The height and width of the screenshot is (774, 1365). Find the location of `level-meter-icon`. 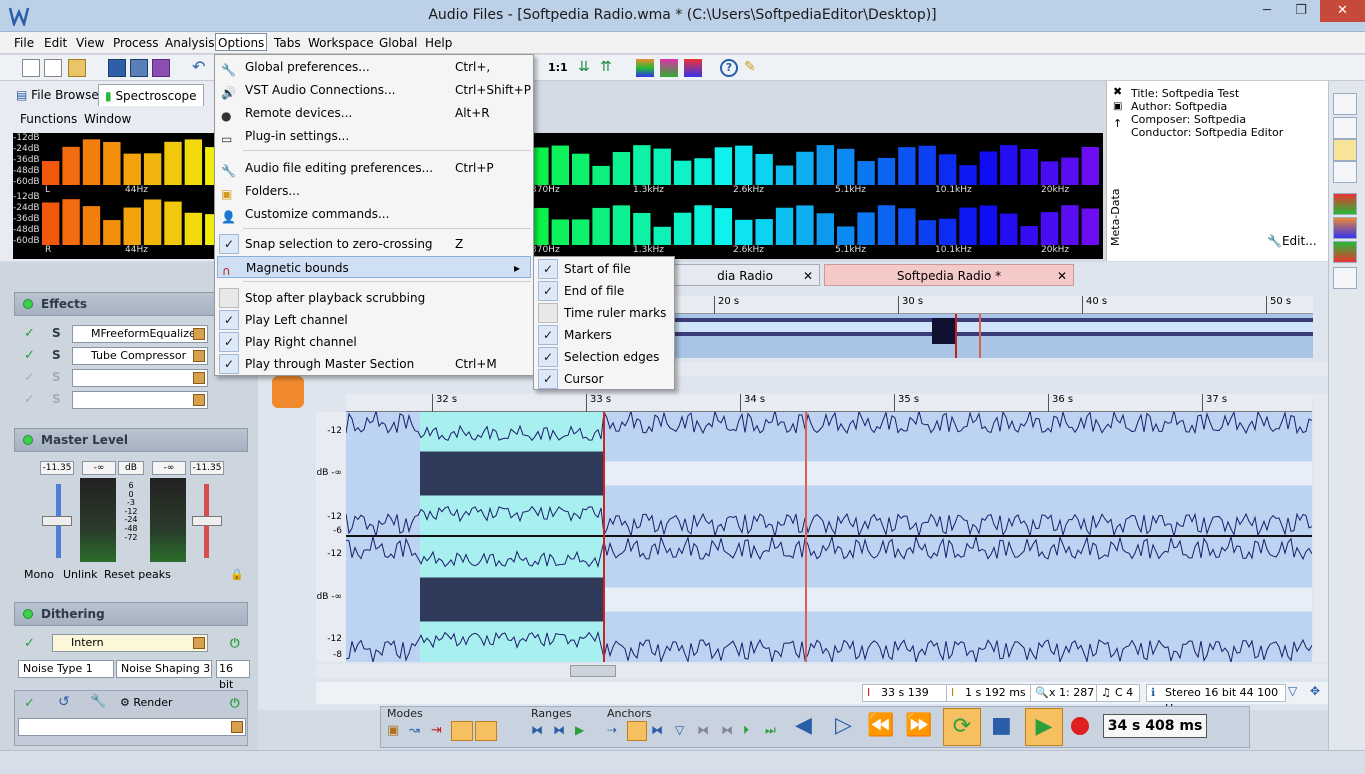

level-meter-icon is located at coordinates (1345, 204).